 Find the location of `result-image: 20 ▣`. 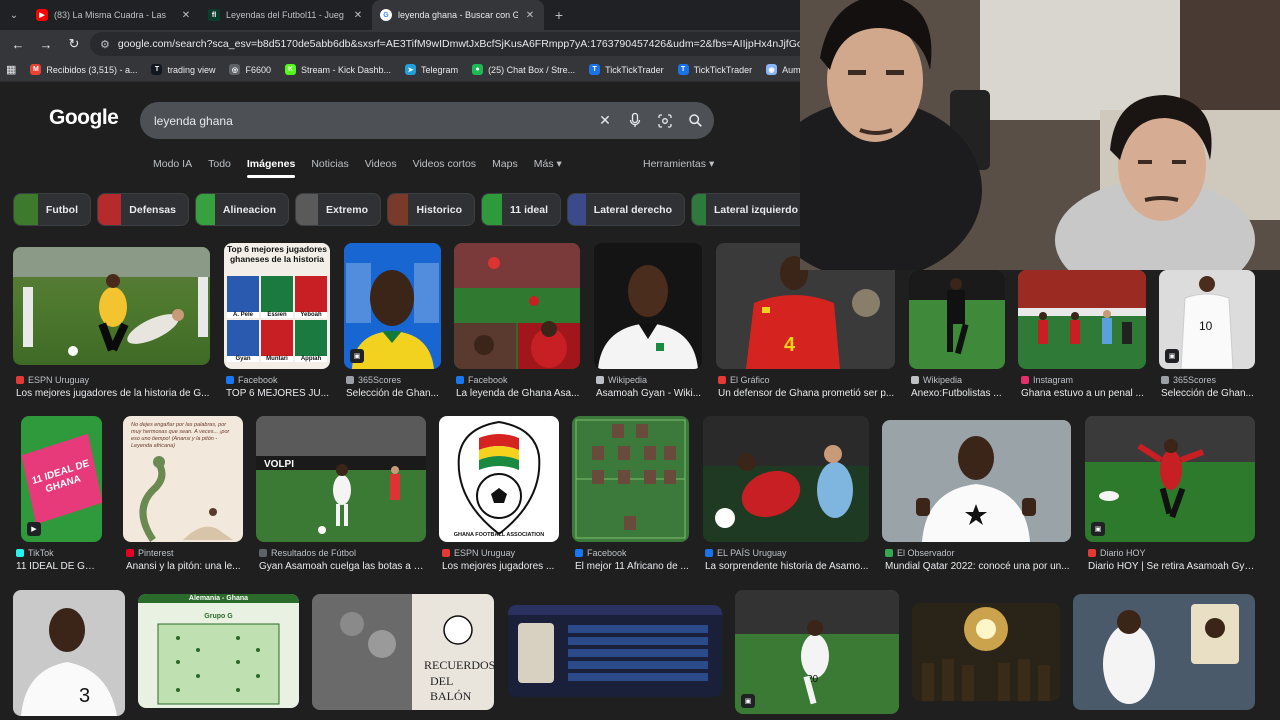

result-image: 20 ▣ is located at coordinates (817, 652).